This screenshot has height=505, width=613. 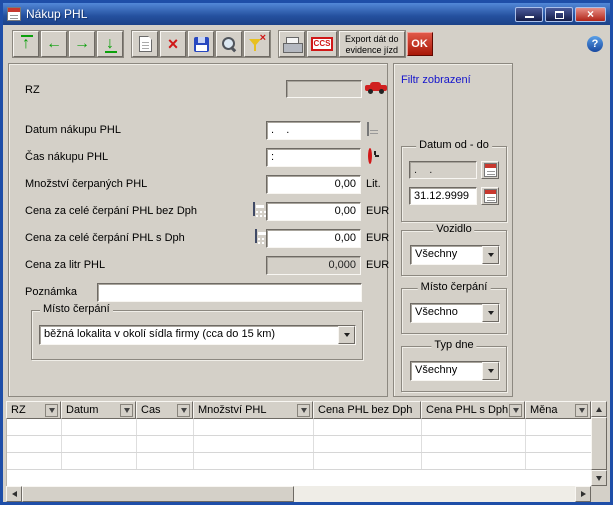 What do you see at coordinates (257, 44) in the screenshot?
I see `clear-filter-button: ×` at bounding box center [257, 44].